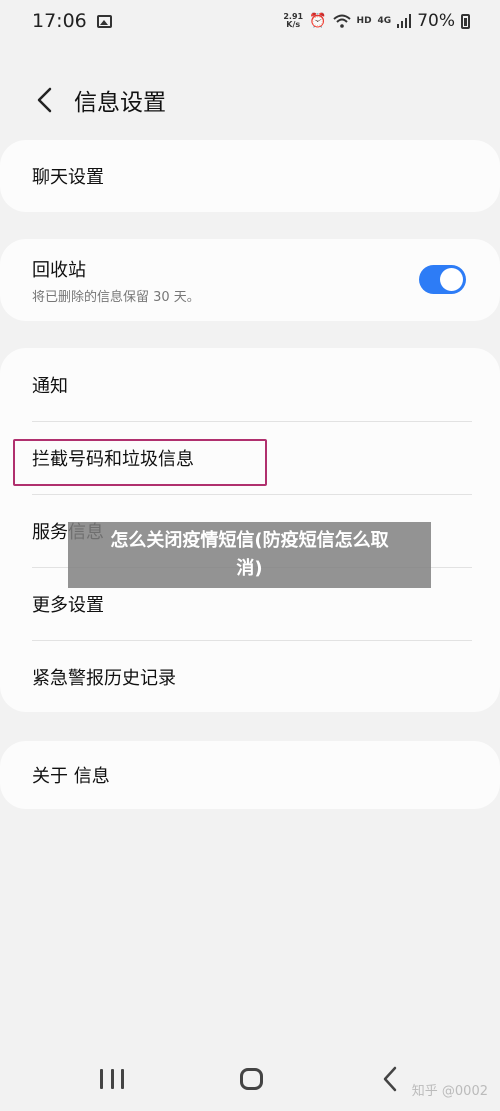 This screenshot has height=1111, width=500. I want to click on recent-apps-icon, so click(112, 1079).